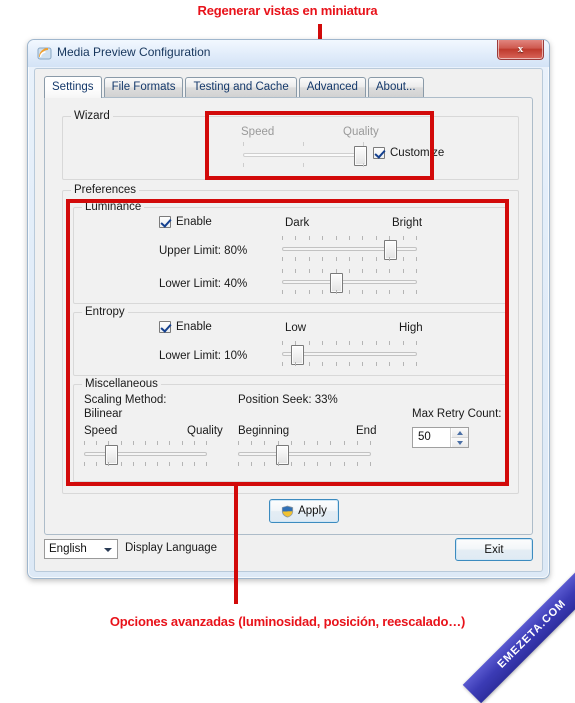 The height and width of the screenshot is (703, 575). Describe the element at coordinates (287, 10) in the screenshot. I see `annotation-top-caption: Regenerar vistas en miniatura` at that location.